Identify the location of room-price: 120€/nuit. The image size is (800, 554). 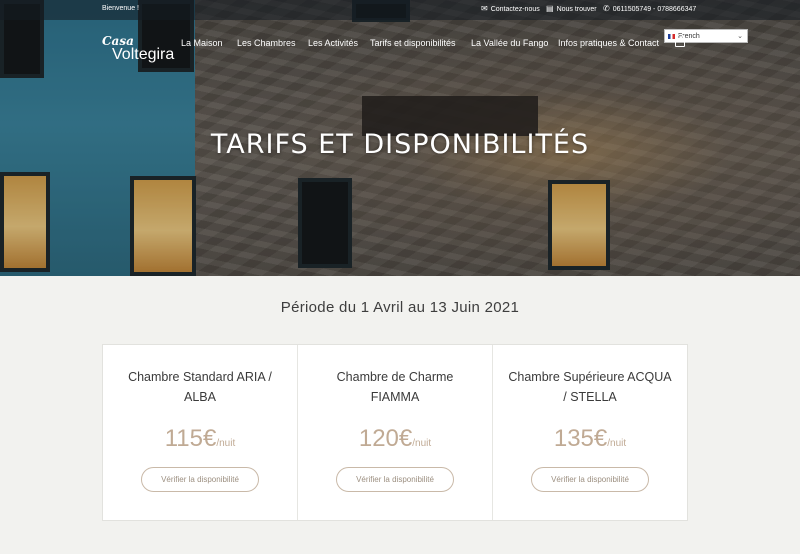
(395, 439).